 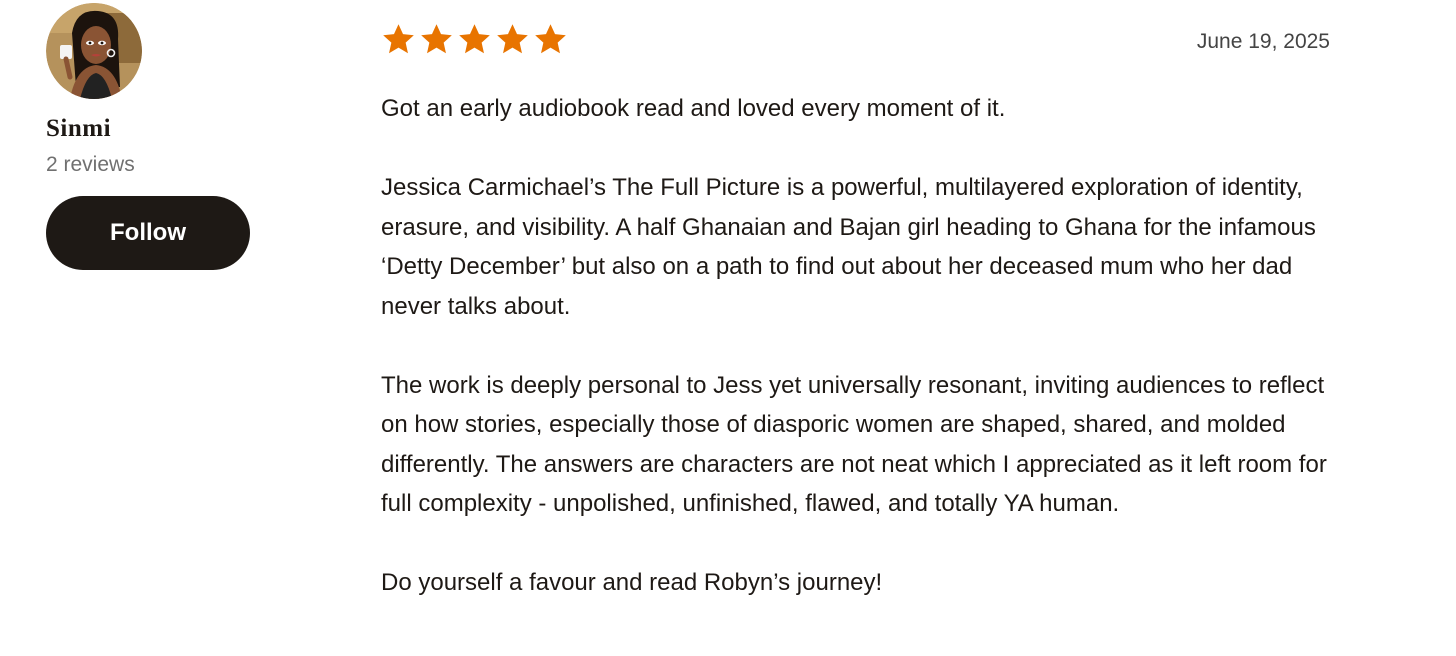 What do you see at coordinates (94, 51) in the screenshot?
I see `avatar` at bounding box center [94, 51].